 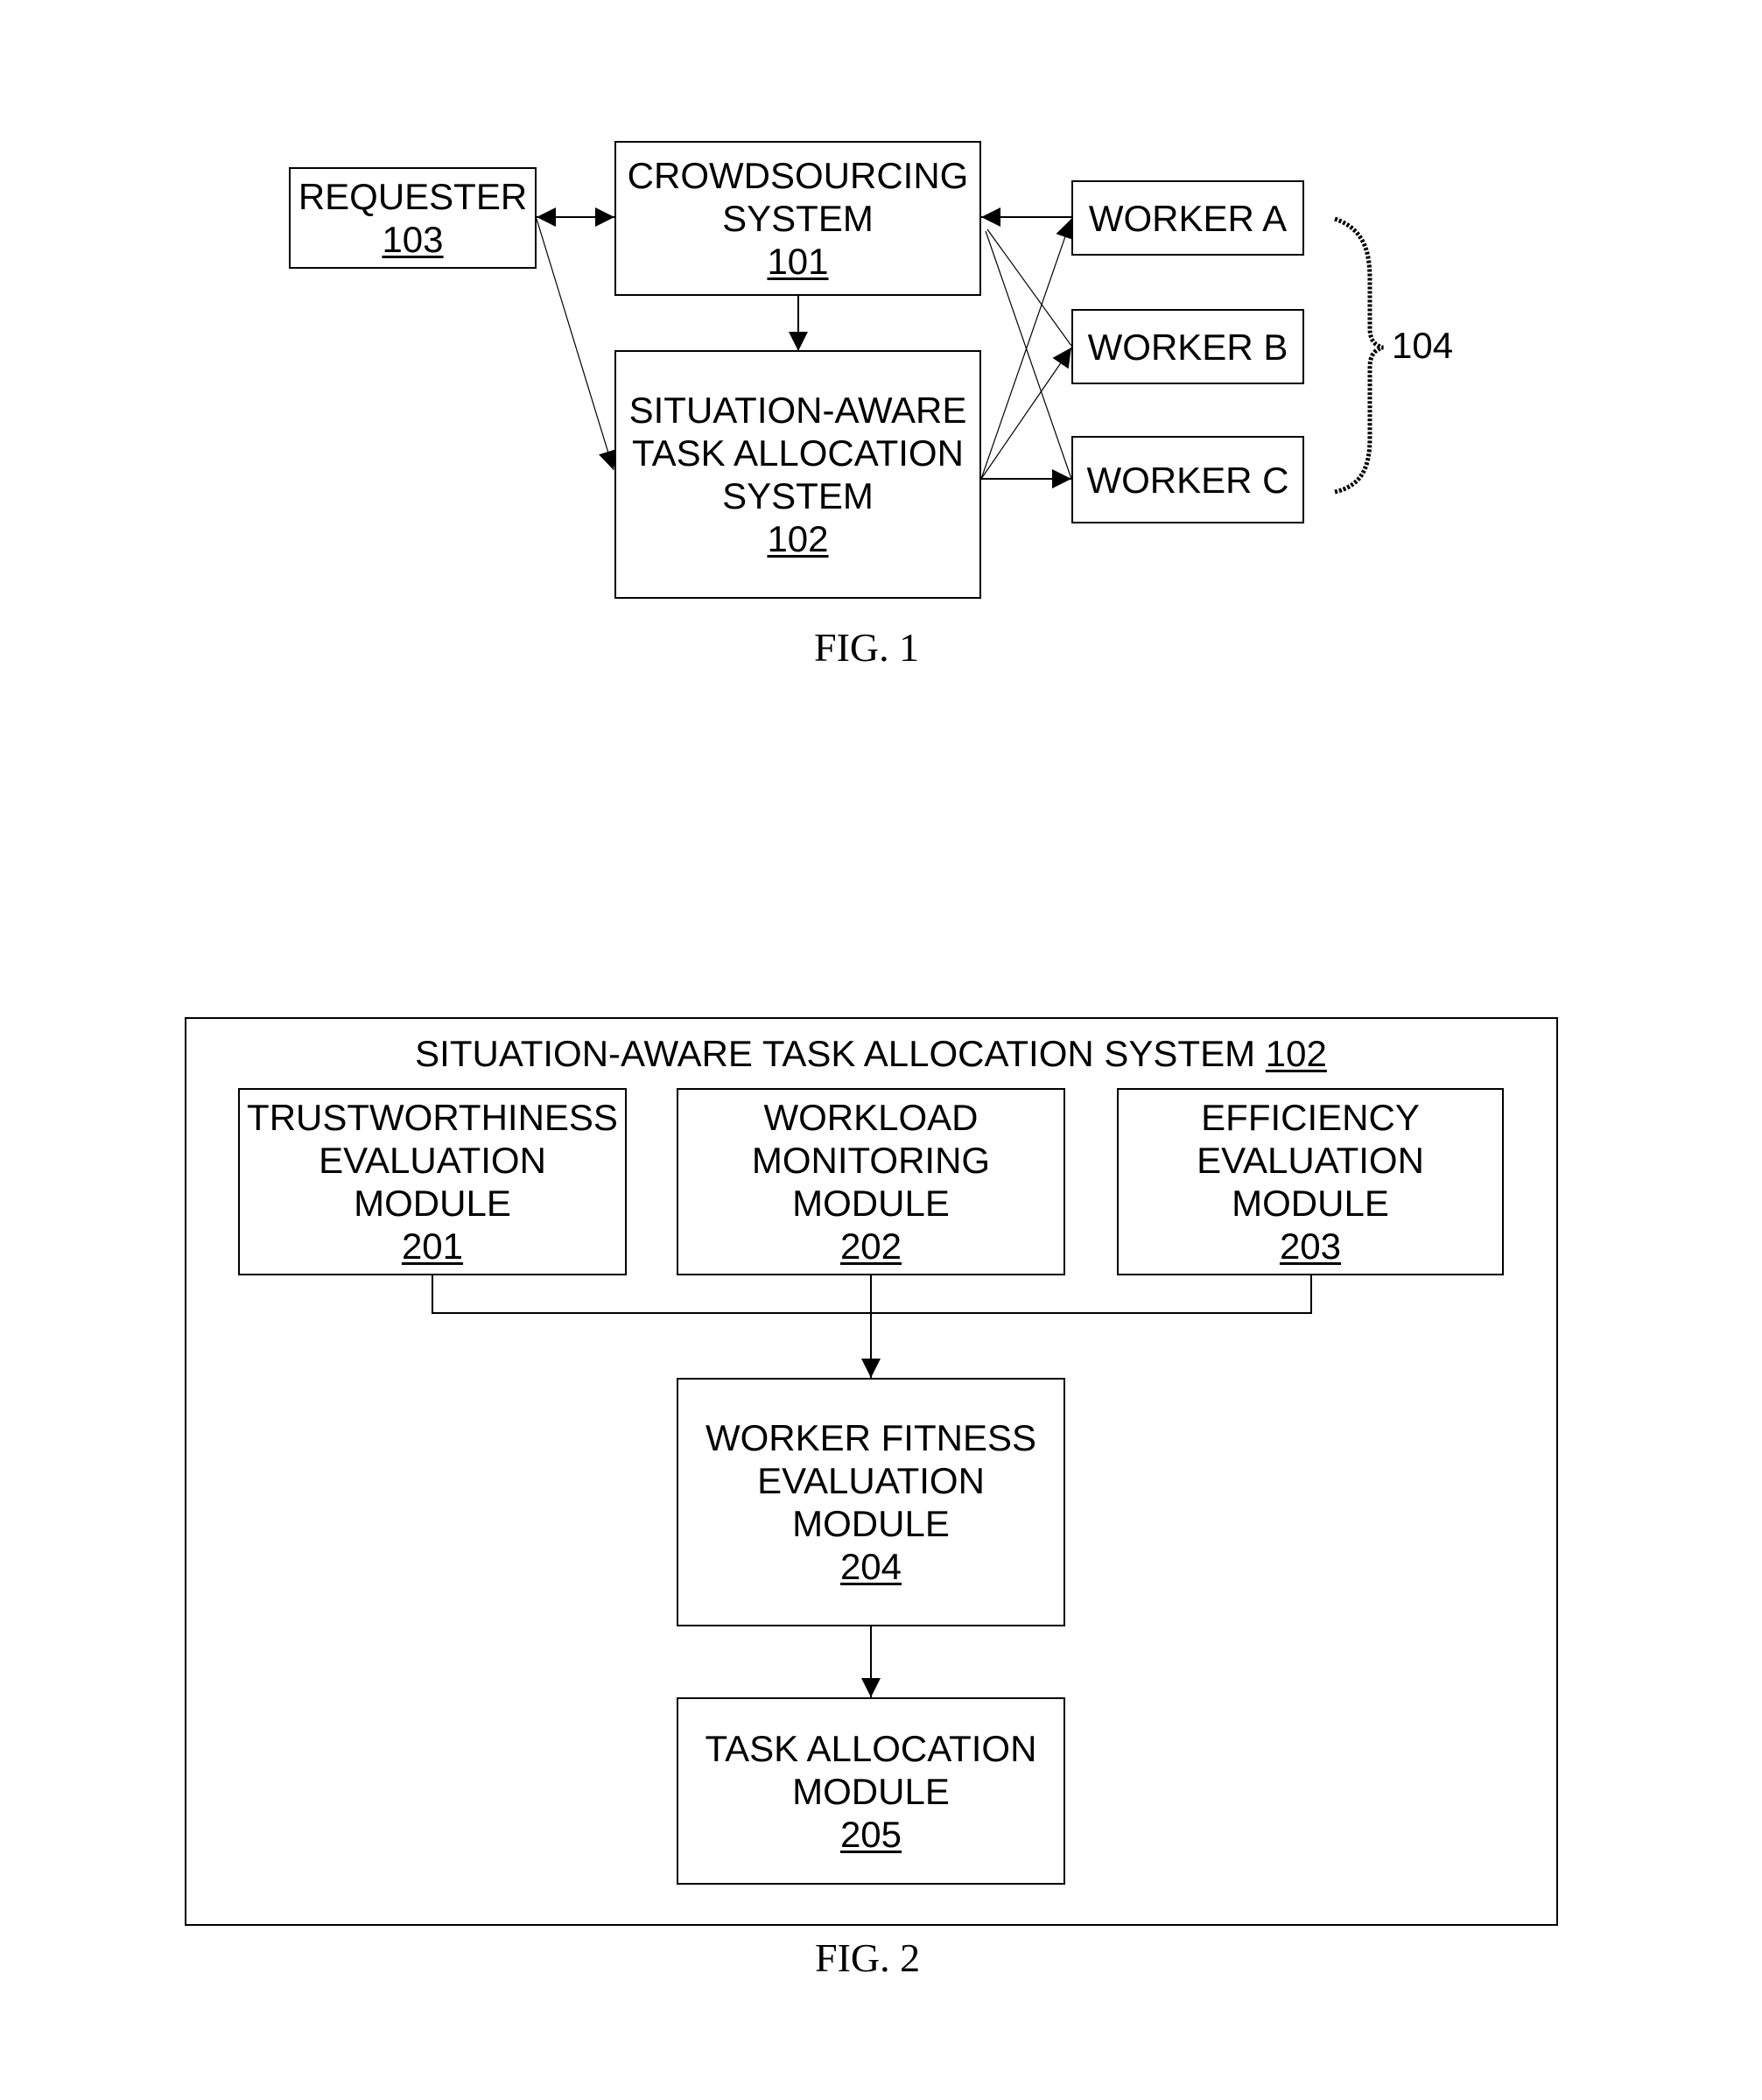 I want to click on allocation-ref: 205, so click(x=870, y=1834).